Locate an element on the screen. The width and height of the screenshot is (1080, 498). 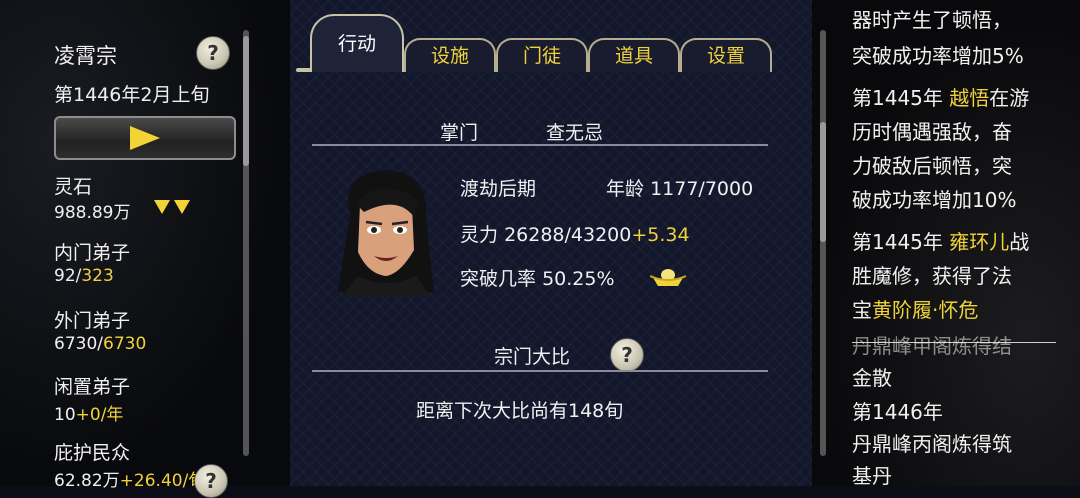
log-scrollbar-thumb is located at coordinates (823, 182).